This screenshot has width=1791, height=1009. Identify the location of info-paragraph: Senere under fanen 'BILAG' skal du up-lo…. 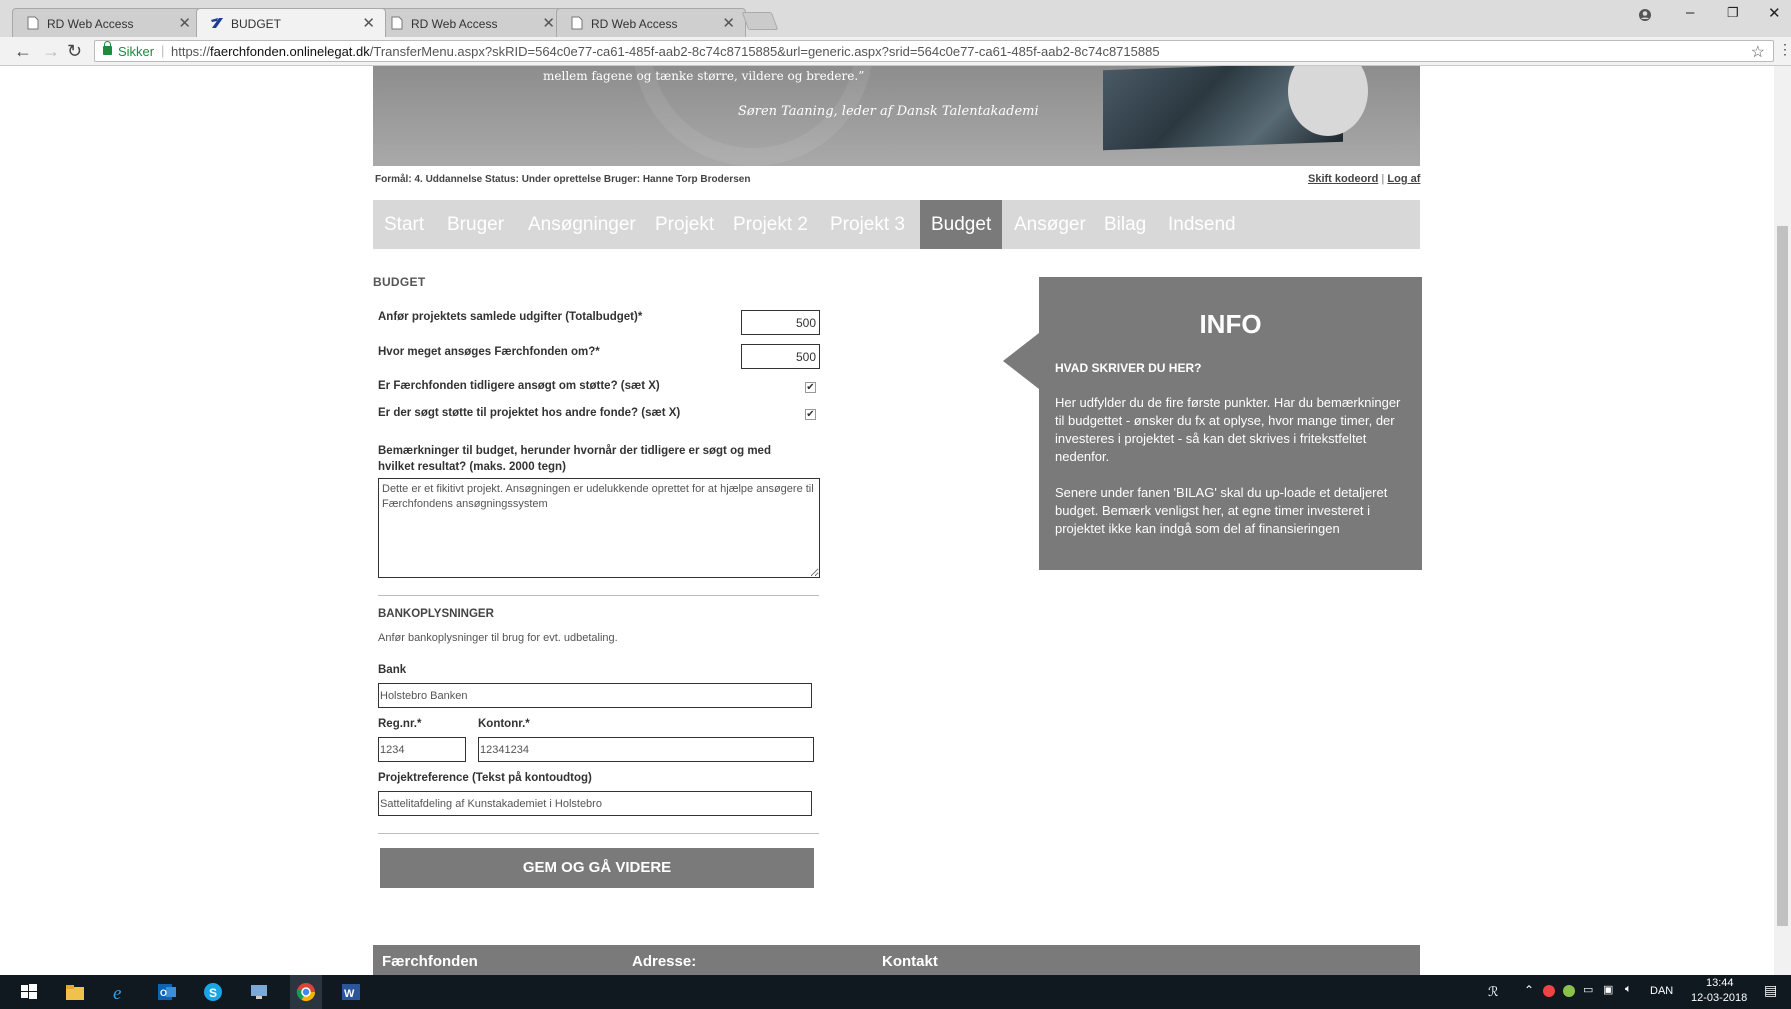
(1221, 510).